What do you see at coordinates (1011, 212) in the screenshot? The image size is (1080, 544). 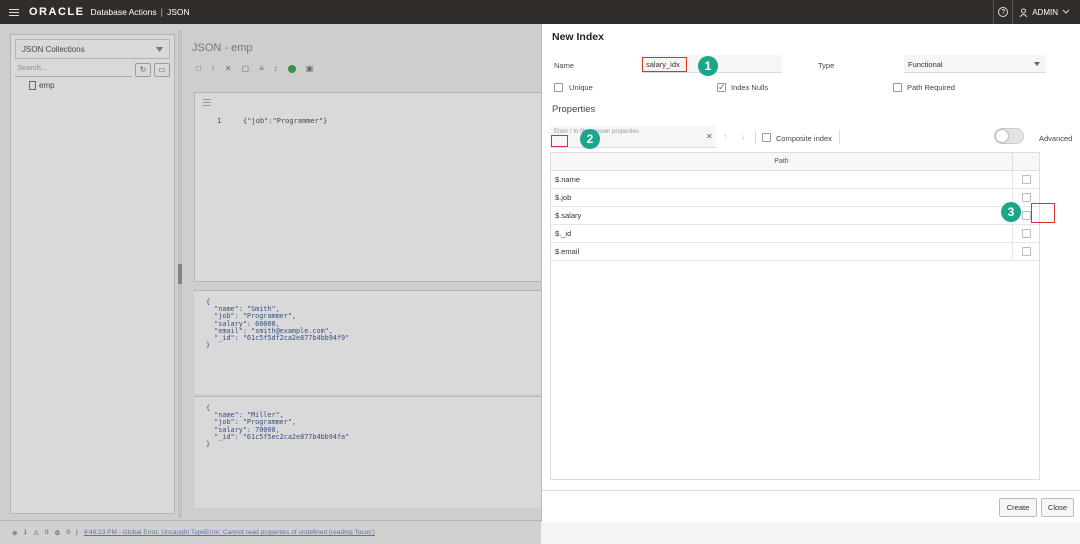 I see `step-marker: 3` at bounding box center [1011, 212].